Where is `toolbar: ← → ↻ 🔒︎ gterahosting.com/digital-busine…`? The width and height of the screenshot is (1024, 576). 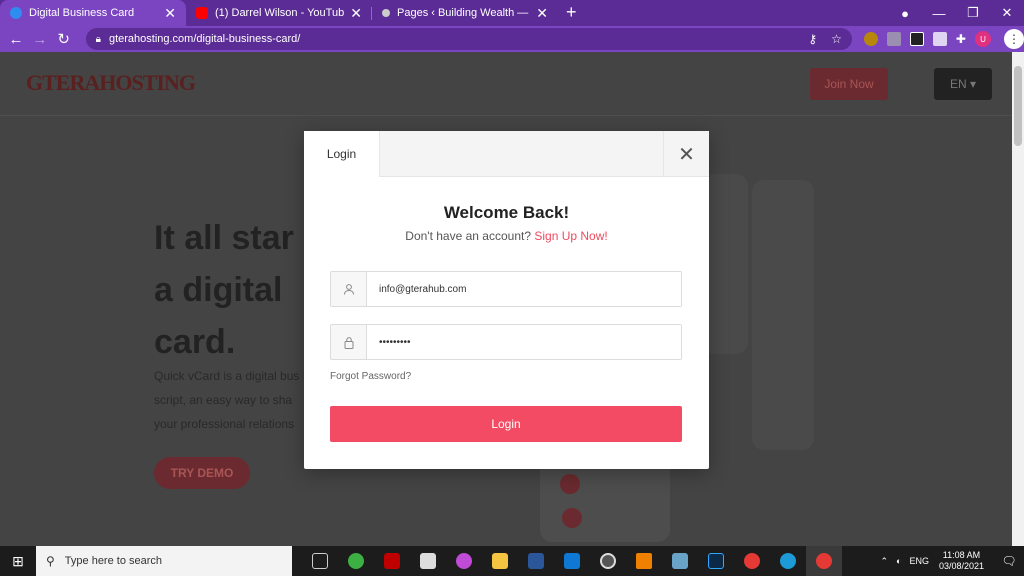
toolbar: ← → ↻ 🔒︎ gterahosting.com/digital-busine… is located at coordinates (512, 39).